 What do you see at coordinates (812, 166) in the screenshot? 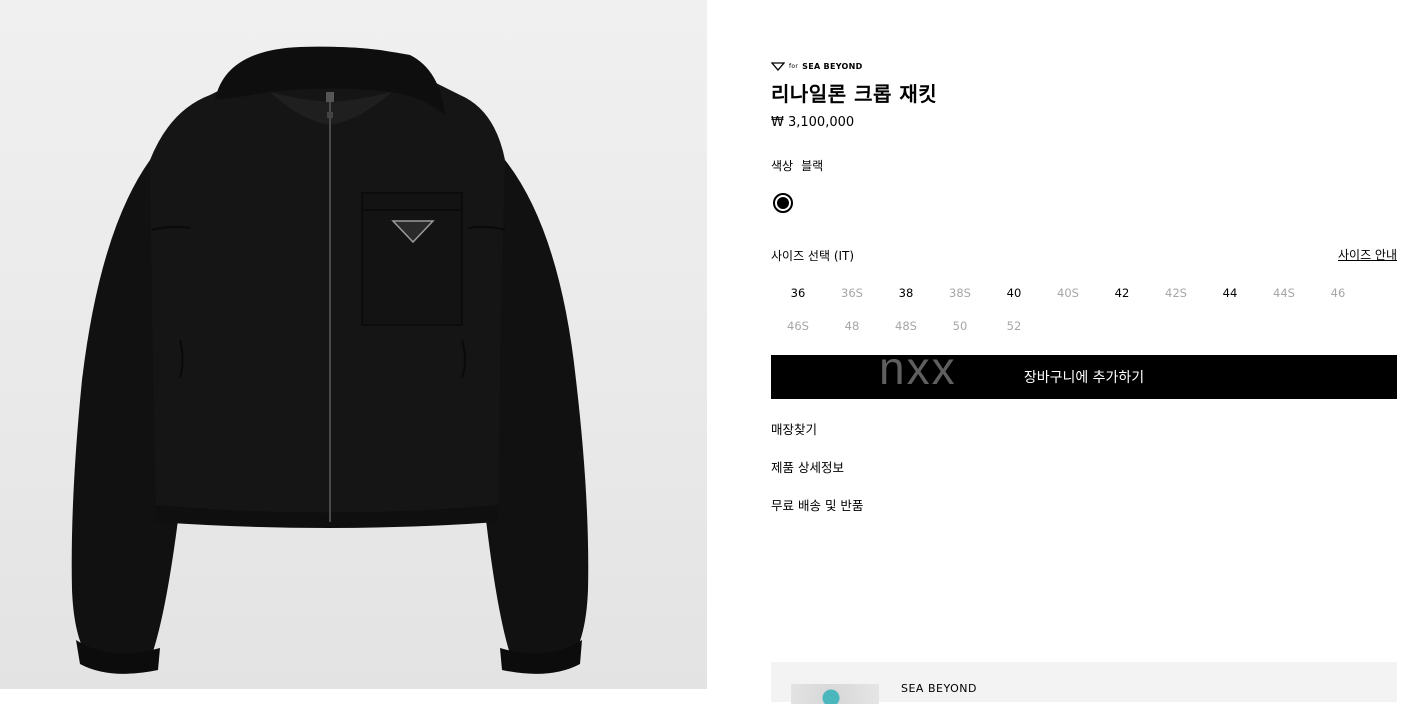
I see `color-value: 블랙` at bounding box center [812, 166].